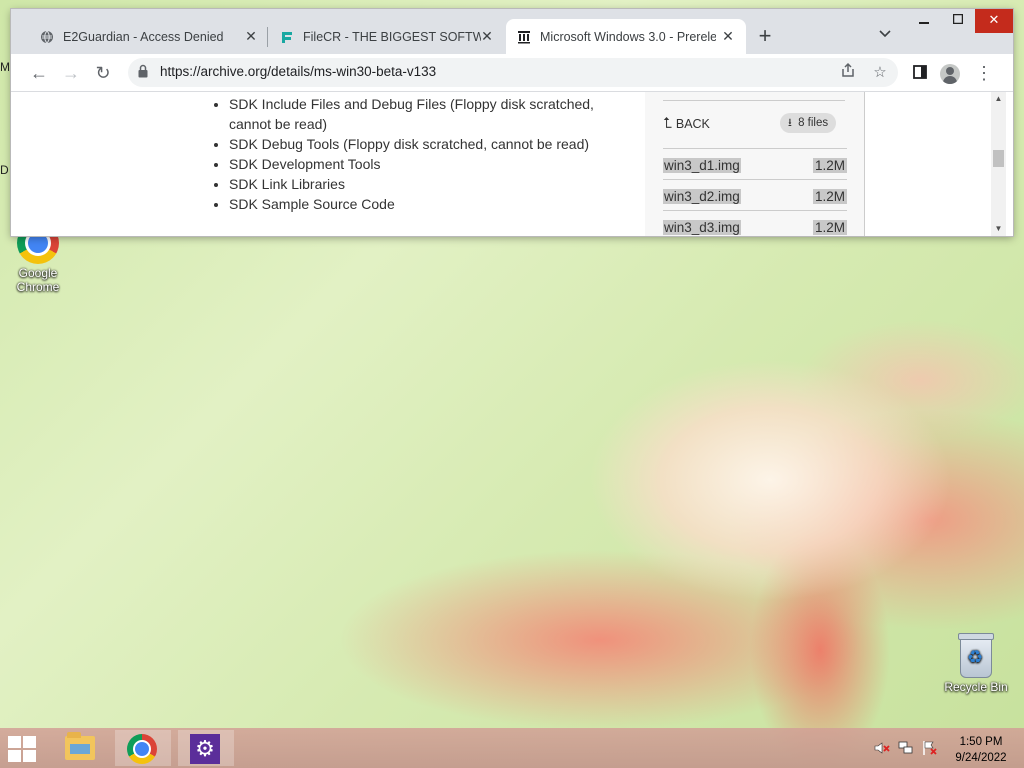 The height and width of the screenshot is (768, 1024). I want to click on clock-time: 1:50 PM, so click(981, 742).